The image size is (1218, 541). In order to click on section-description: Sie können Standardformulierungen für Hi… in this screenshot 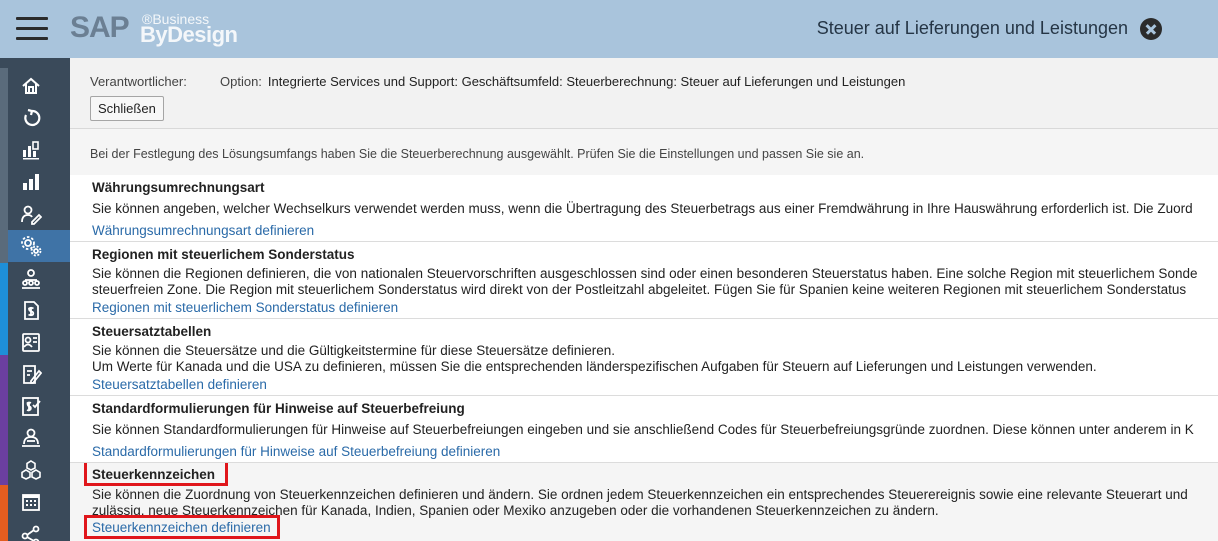, I will do `click(643, 429)`.